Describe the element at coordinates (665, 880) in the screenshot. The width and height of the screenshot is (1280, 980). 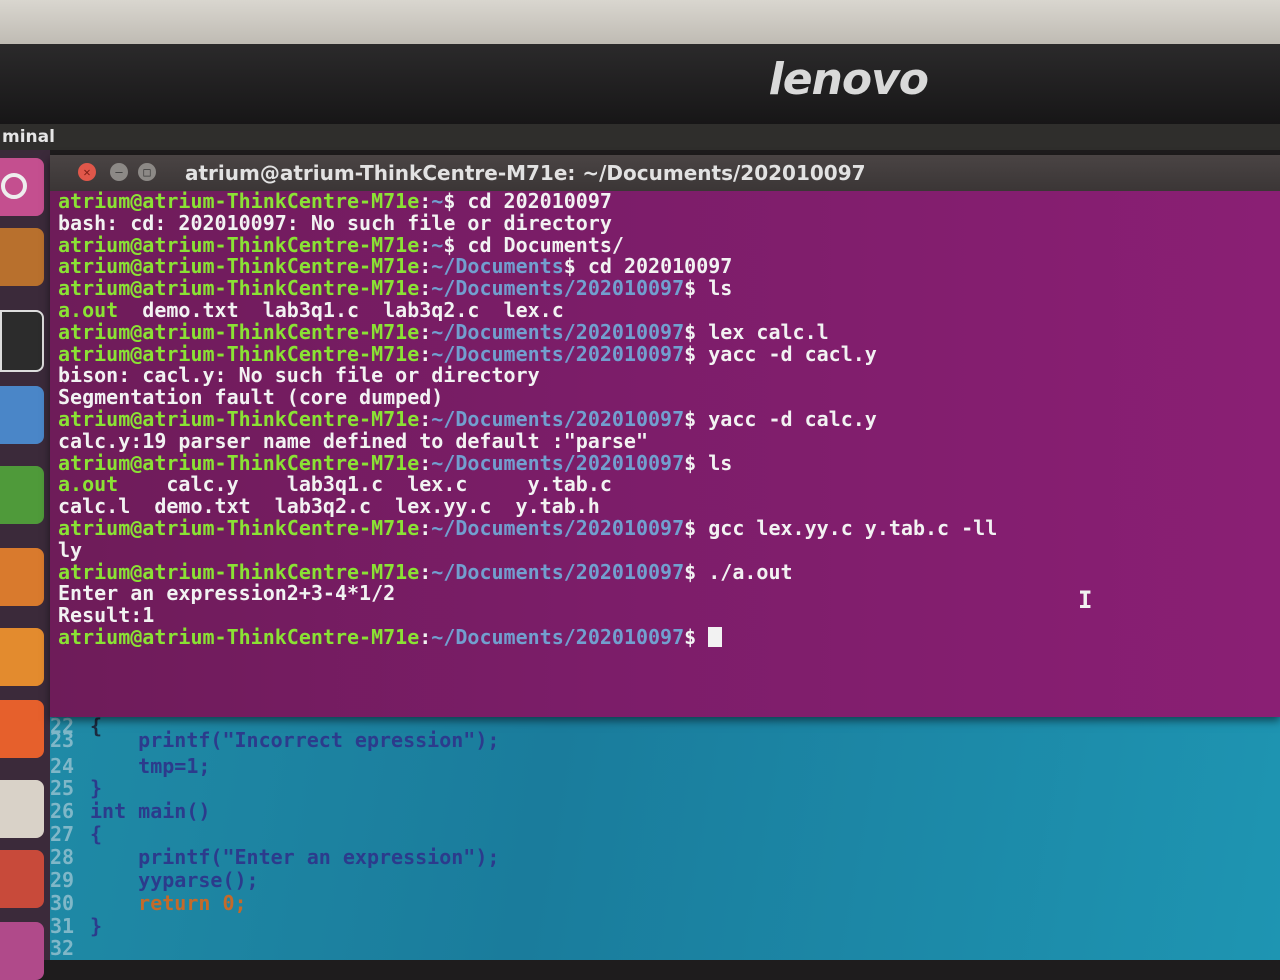
I see `code-line: 29 yyparse();` at that location.